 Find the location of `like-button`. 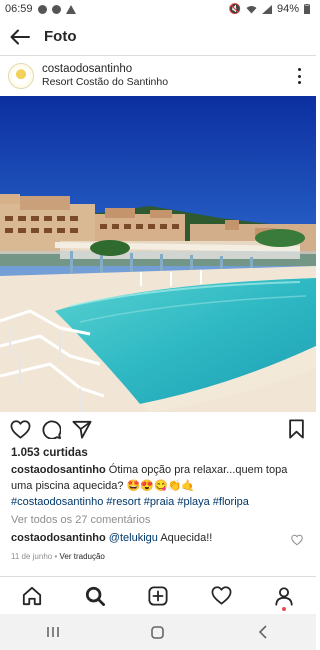

like-button is located at coordinates (20, 429).